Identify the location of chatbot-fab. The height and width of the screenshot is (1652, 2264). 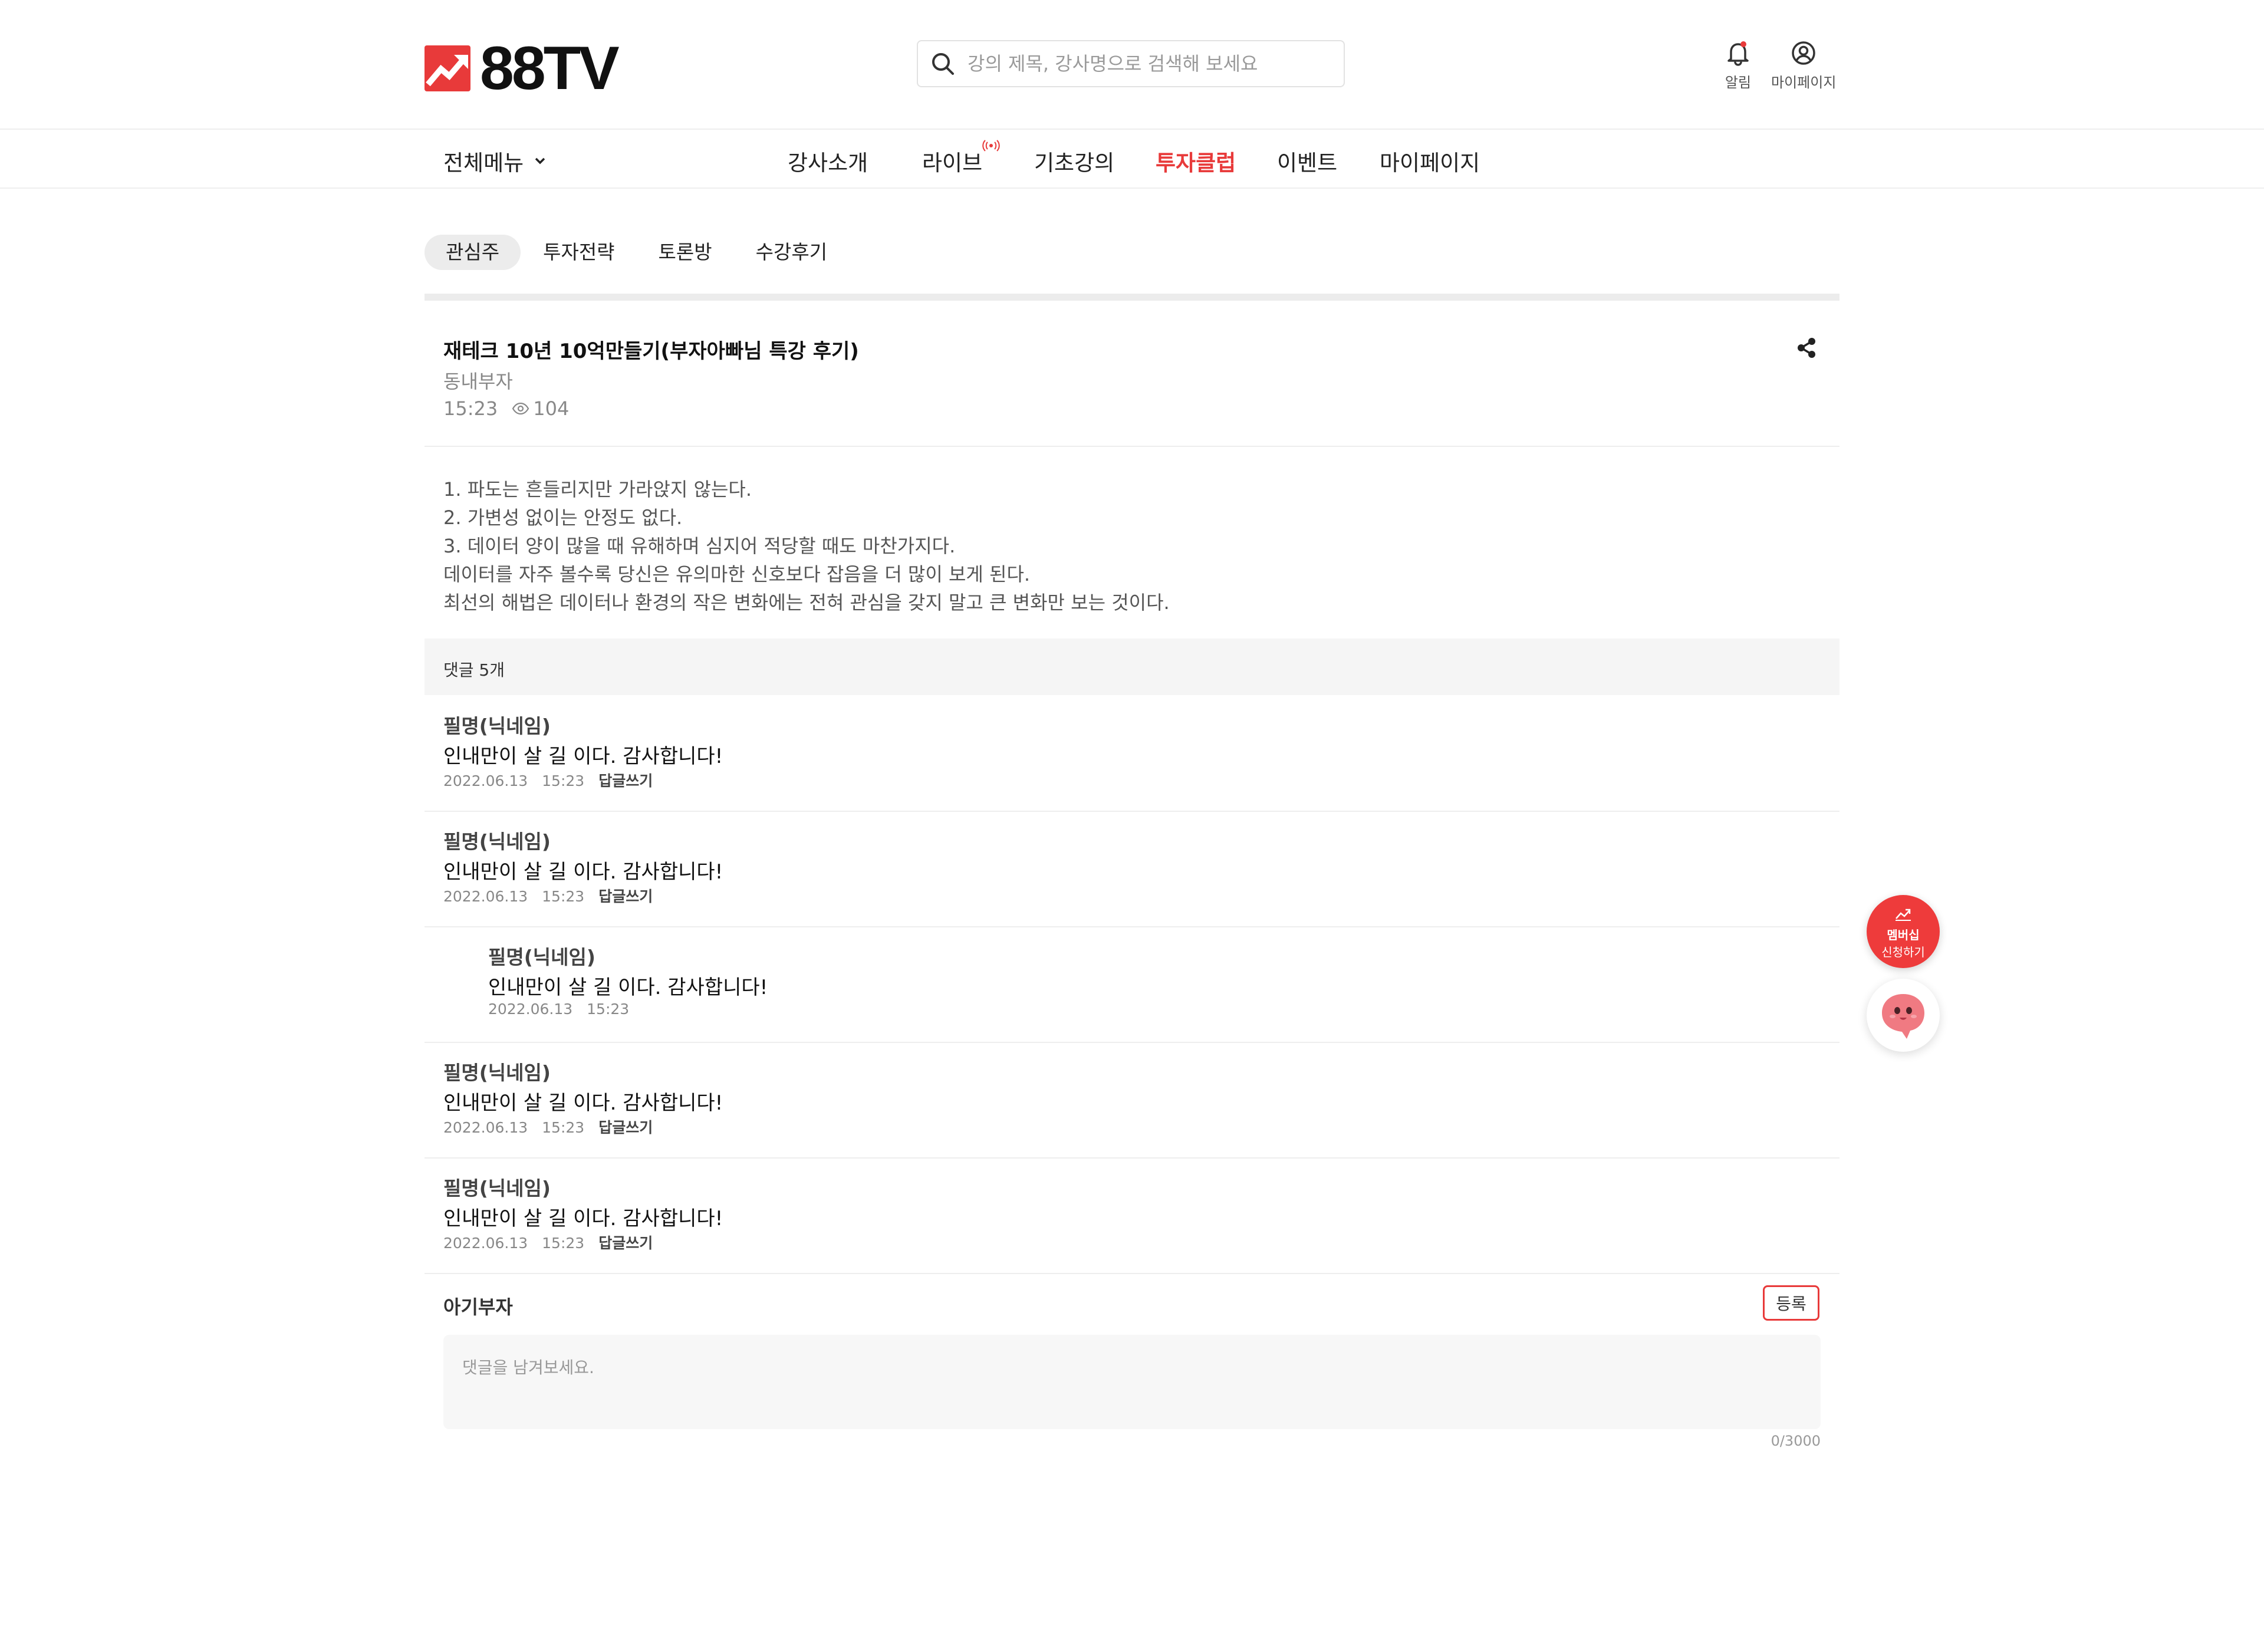
(1904, 1016).